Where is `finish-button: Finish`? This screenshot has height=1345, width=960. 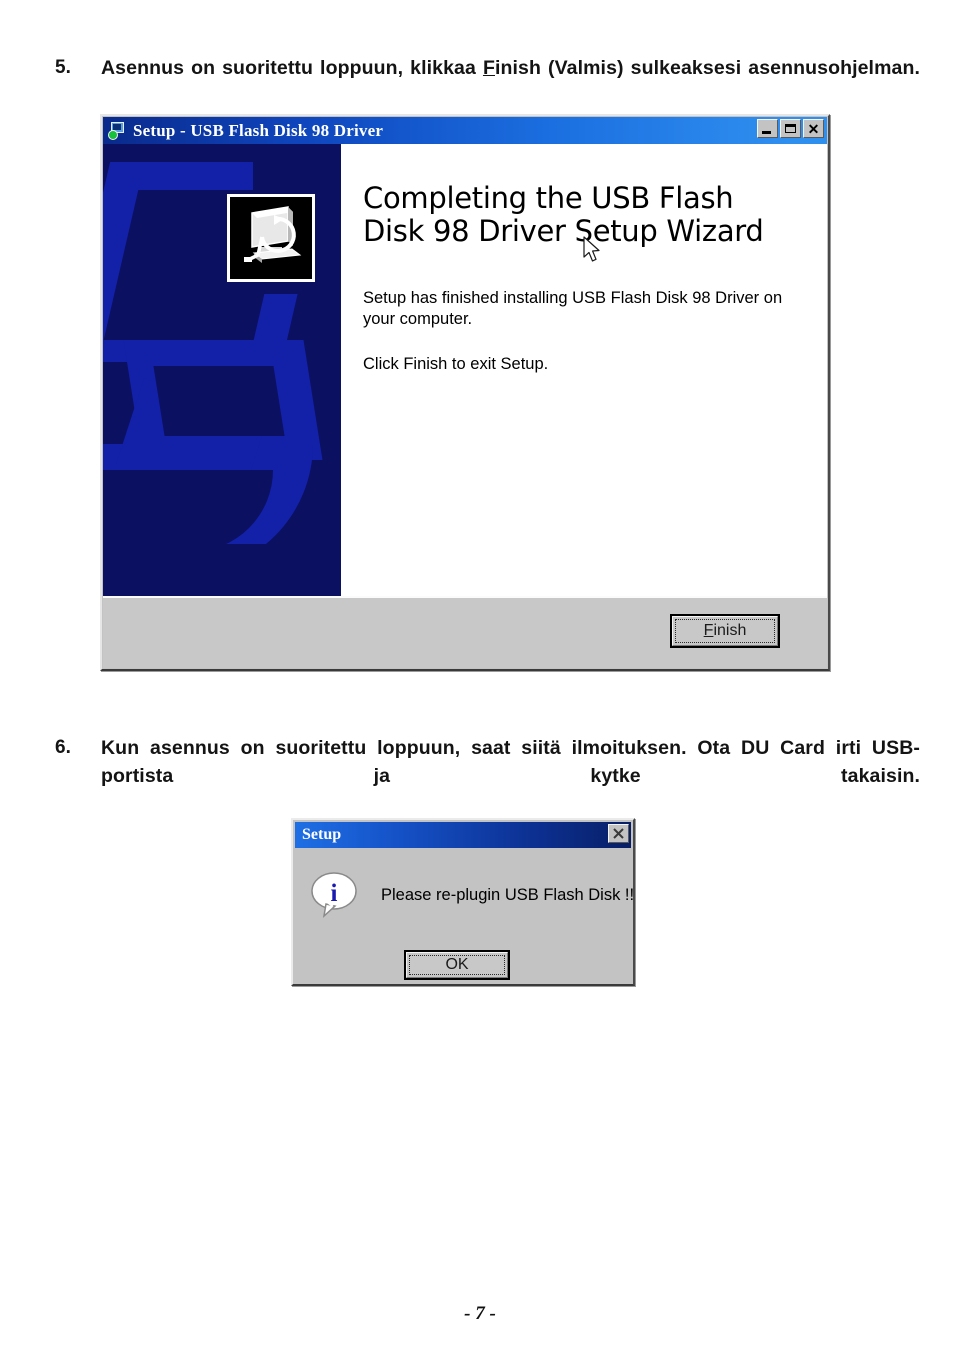
finish-button: Finish is located at coordinates (725, 631).